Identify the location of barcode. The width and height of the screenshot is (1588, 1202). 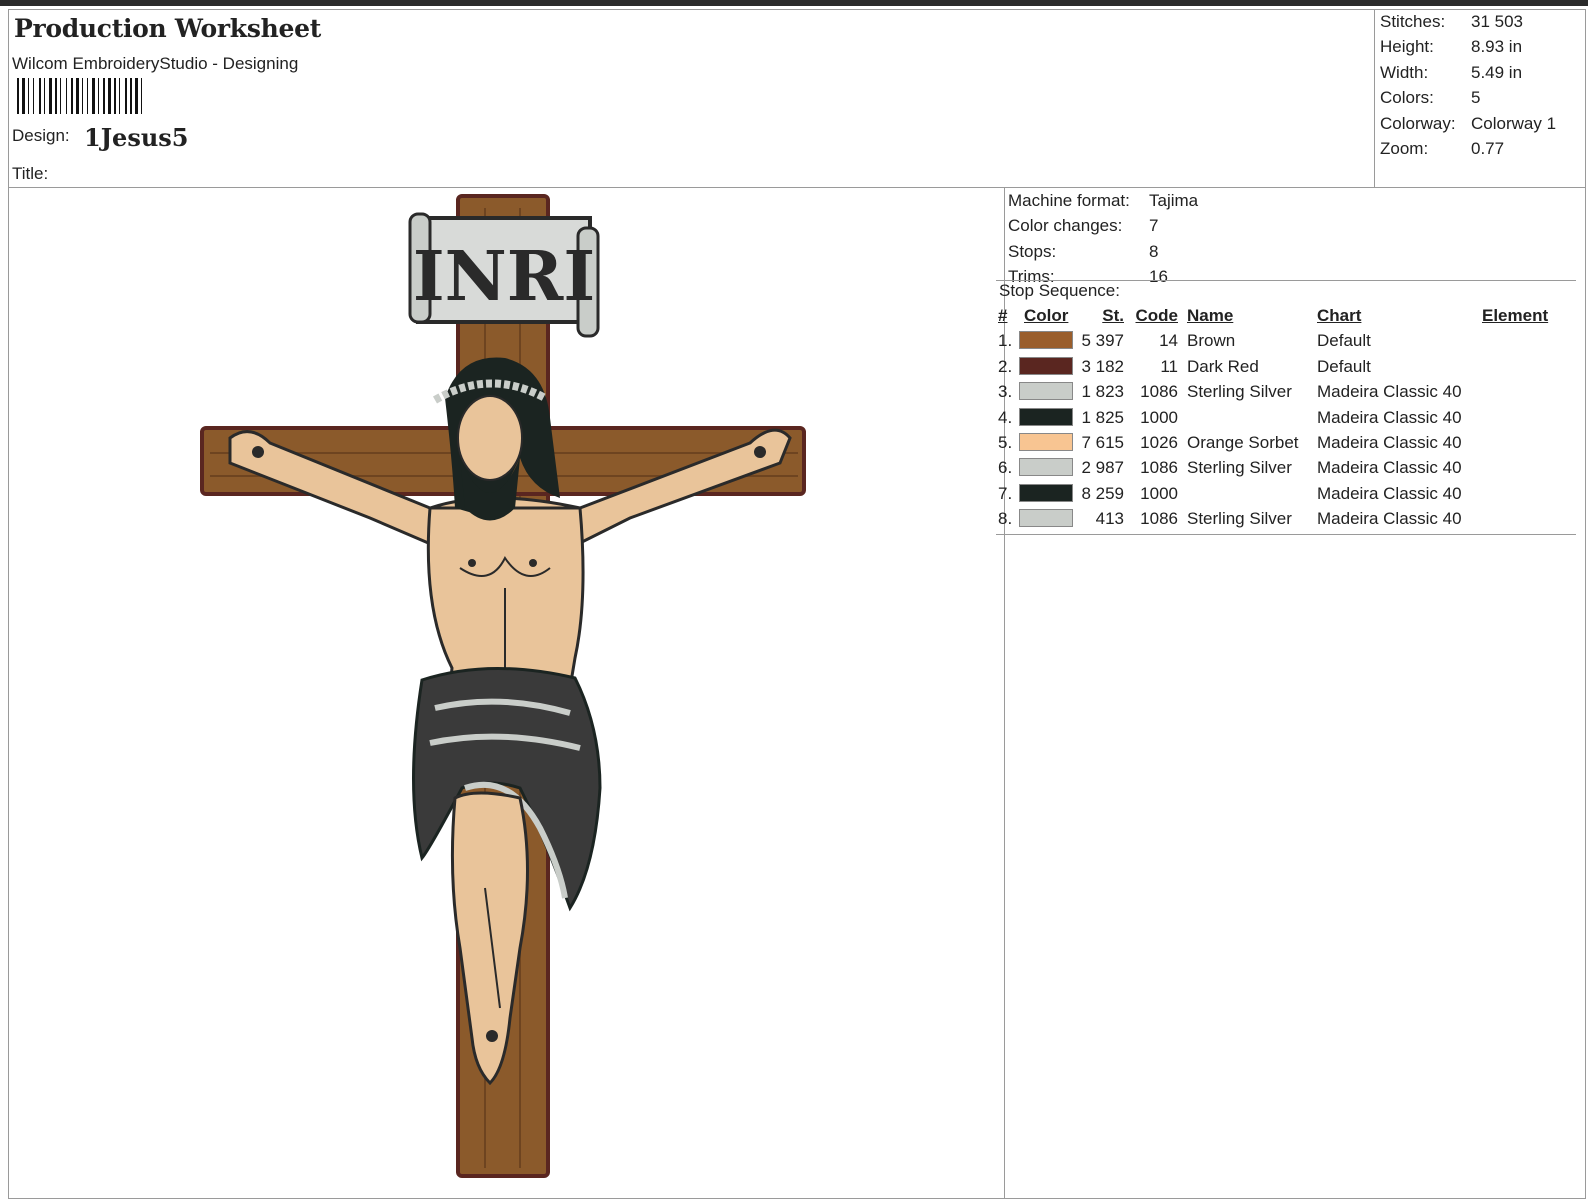
(79, 96).